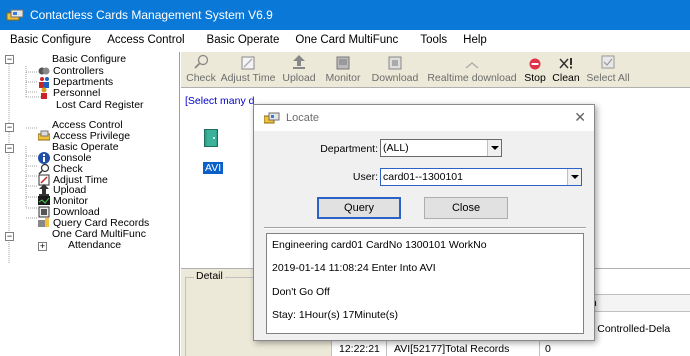  Describe the element at coordinates (359, 349) in the screenshot. I see `grid-cell-time: 12:22:21` at that location.